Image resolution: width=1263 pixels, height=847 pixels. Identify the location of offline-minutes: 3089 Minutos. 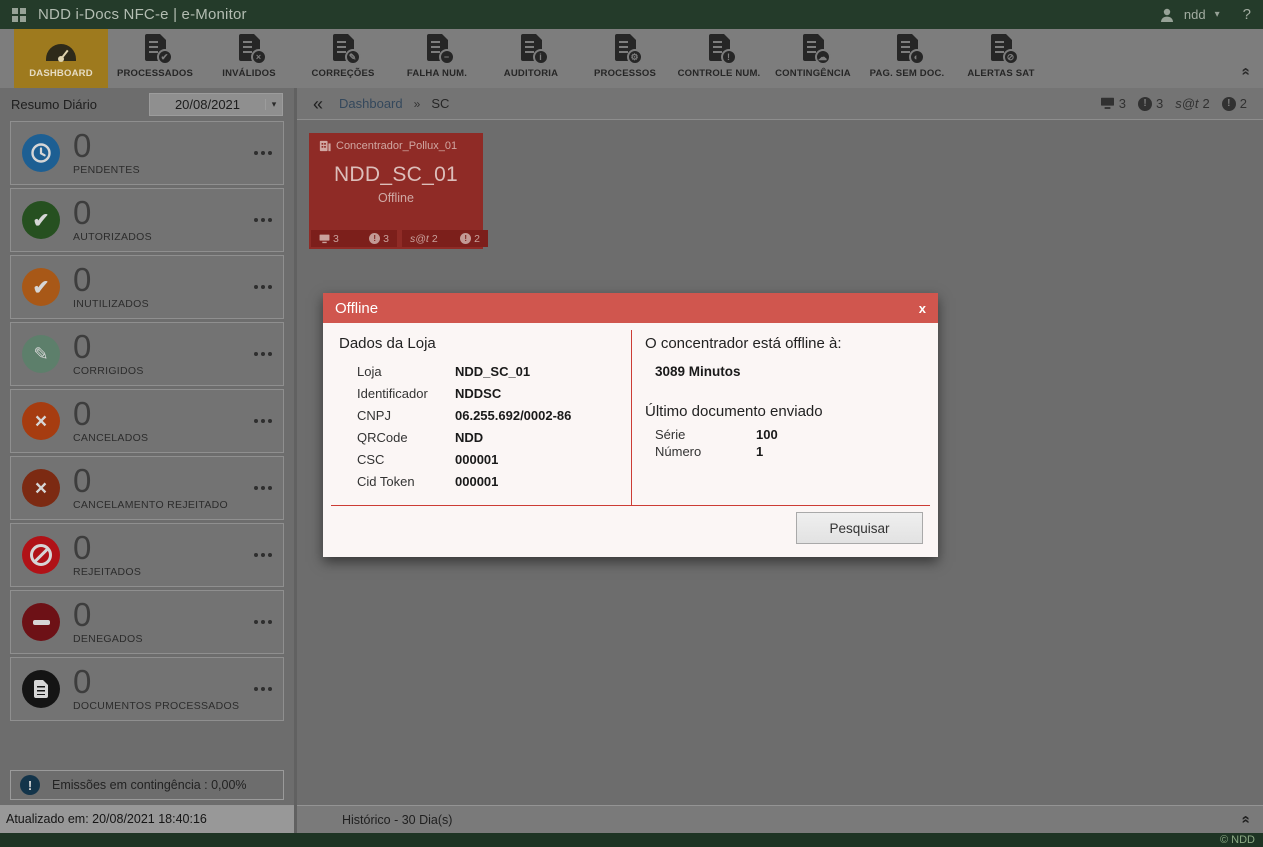
(698, 371).